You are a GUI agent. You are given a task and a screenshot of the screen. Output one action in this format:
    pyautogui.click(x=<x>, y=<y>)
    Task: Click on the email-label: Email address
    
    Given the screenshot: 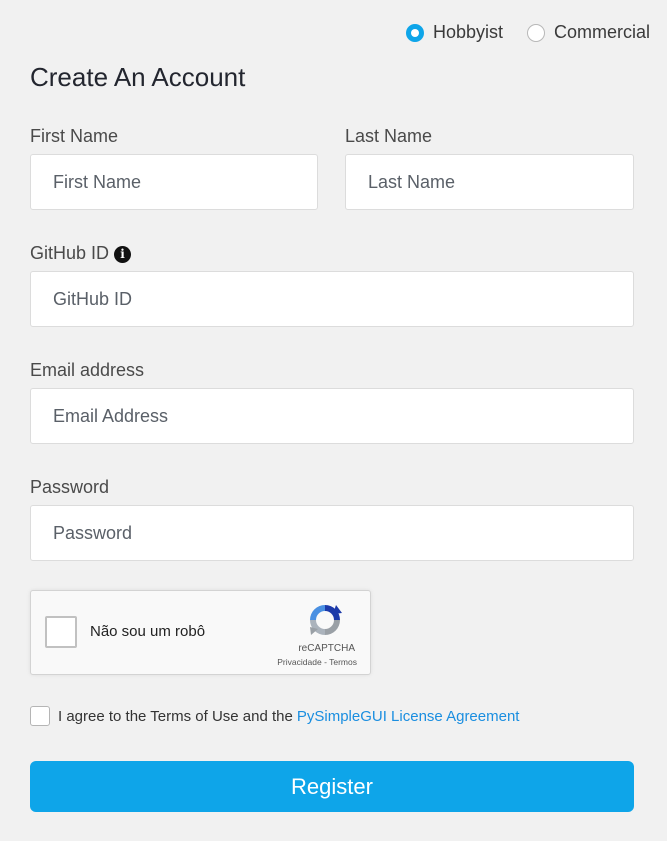 What is the action you would take?
    pyautogui.click(x=87, y=370)
    